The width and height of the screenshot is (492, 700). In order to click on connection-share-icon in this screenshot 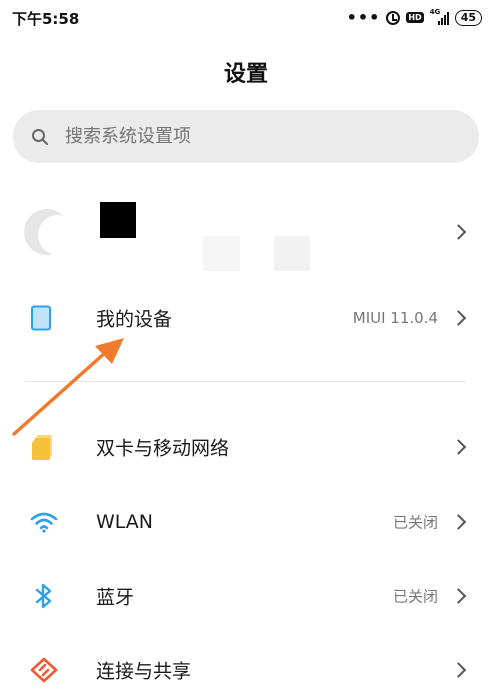, I will do `click(44, 670)`.